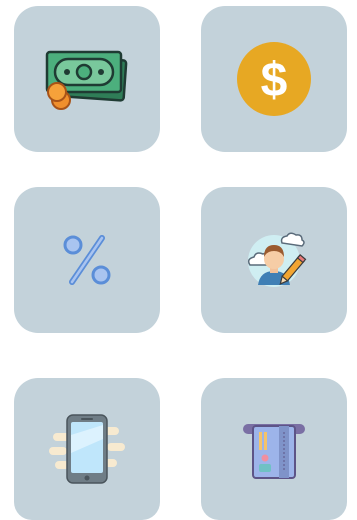 The height and width of the screenshot is (520, 357). I want to click on profile-tile, so click(274, 260).